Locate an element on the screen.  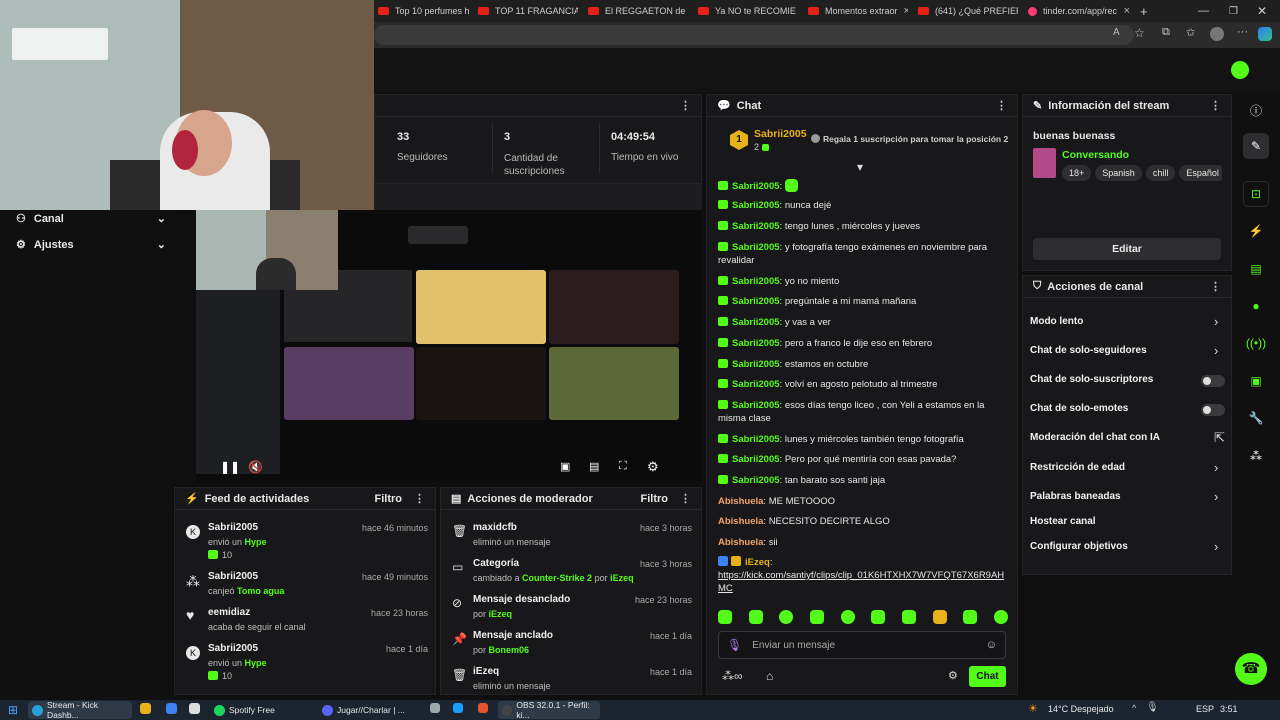
tag: 18+ is located at coordinates (1077, 173).